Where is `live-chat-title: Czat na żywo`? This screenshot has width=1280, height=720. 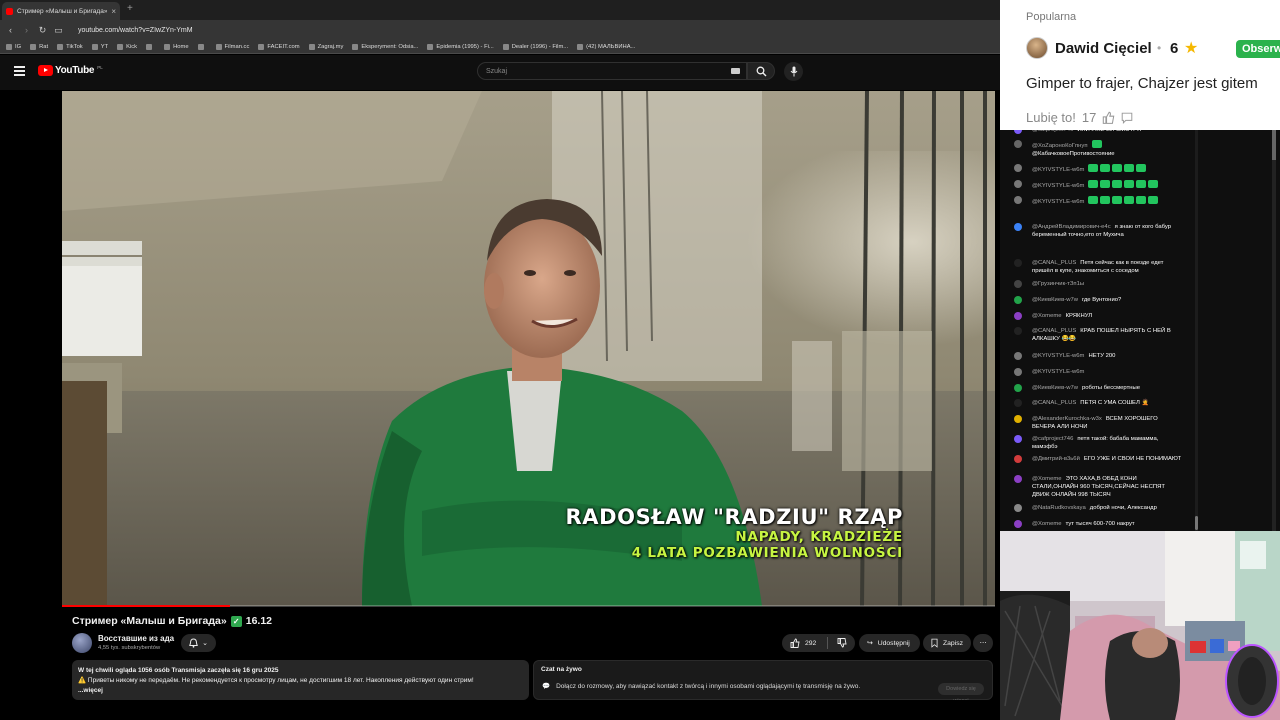
live-chat-title: Czat na żywo is located at coordinates (561, 669).